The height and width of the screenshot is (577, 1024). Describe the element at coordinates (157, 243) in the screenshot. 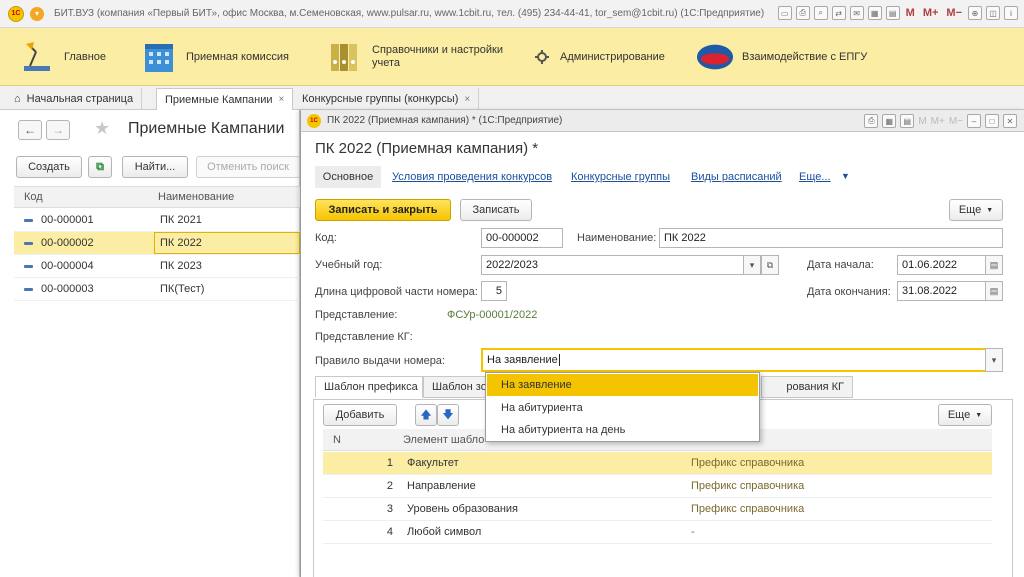

I see `table-row-selected: 00-000002 ПК 2022` at that location.